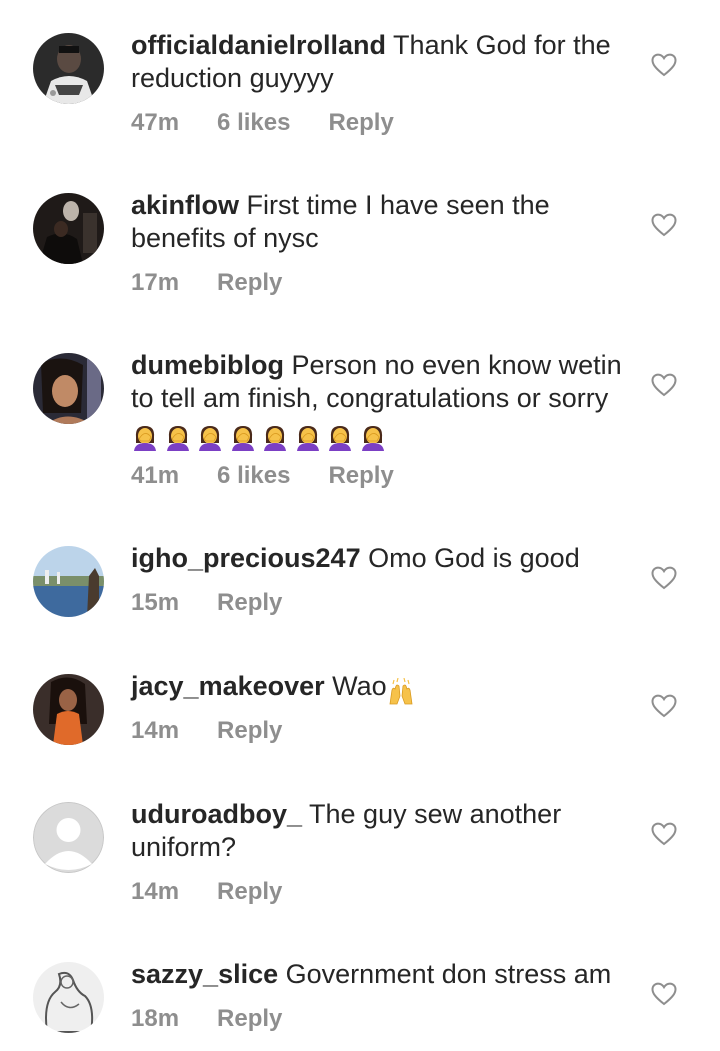  I want to click on comment-text: igho_precious247 Omo God is good, so click(381, 558).